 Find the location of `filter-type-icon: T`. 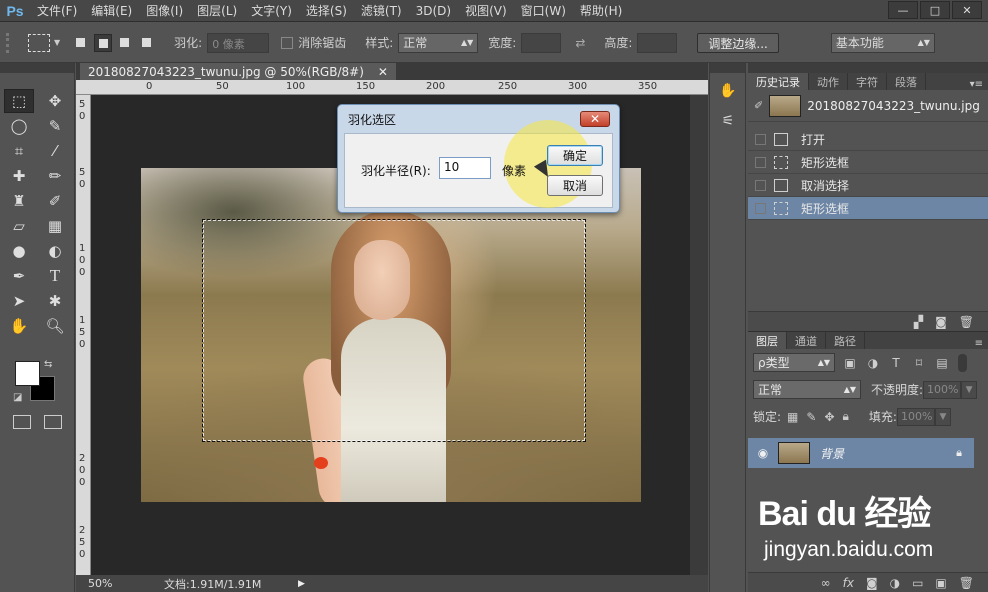

filter-type-icon: T is located at coordinates (896, 363).